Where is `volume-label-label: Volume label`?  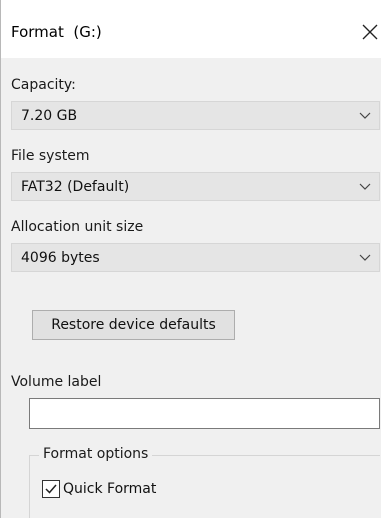 volume-label-label: Volume label is located at coordinates (56, 382).